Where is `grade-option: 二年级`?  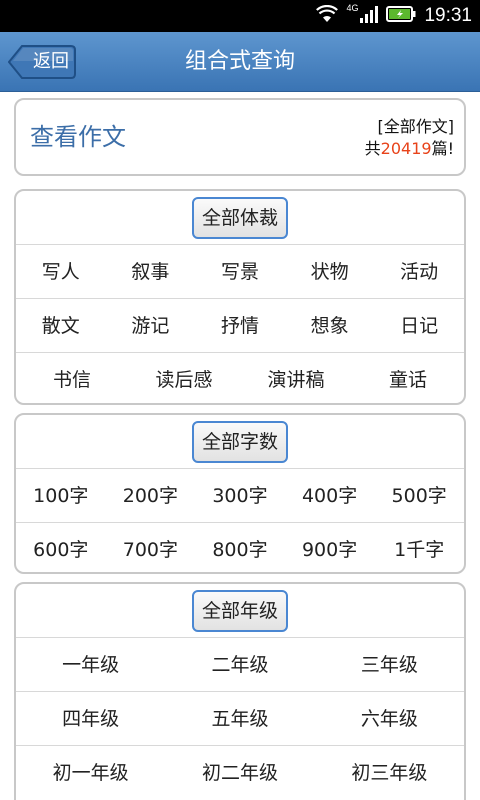 grade-option: 二年级 is located at coordinates (239, 664).